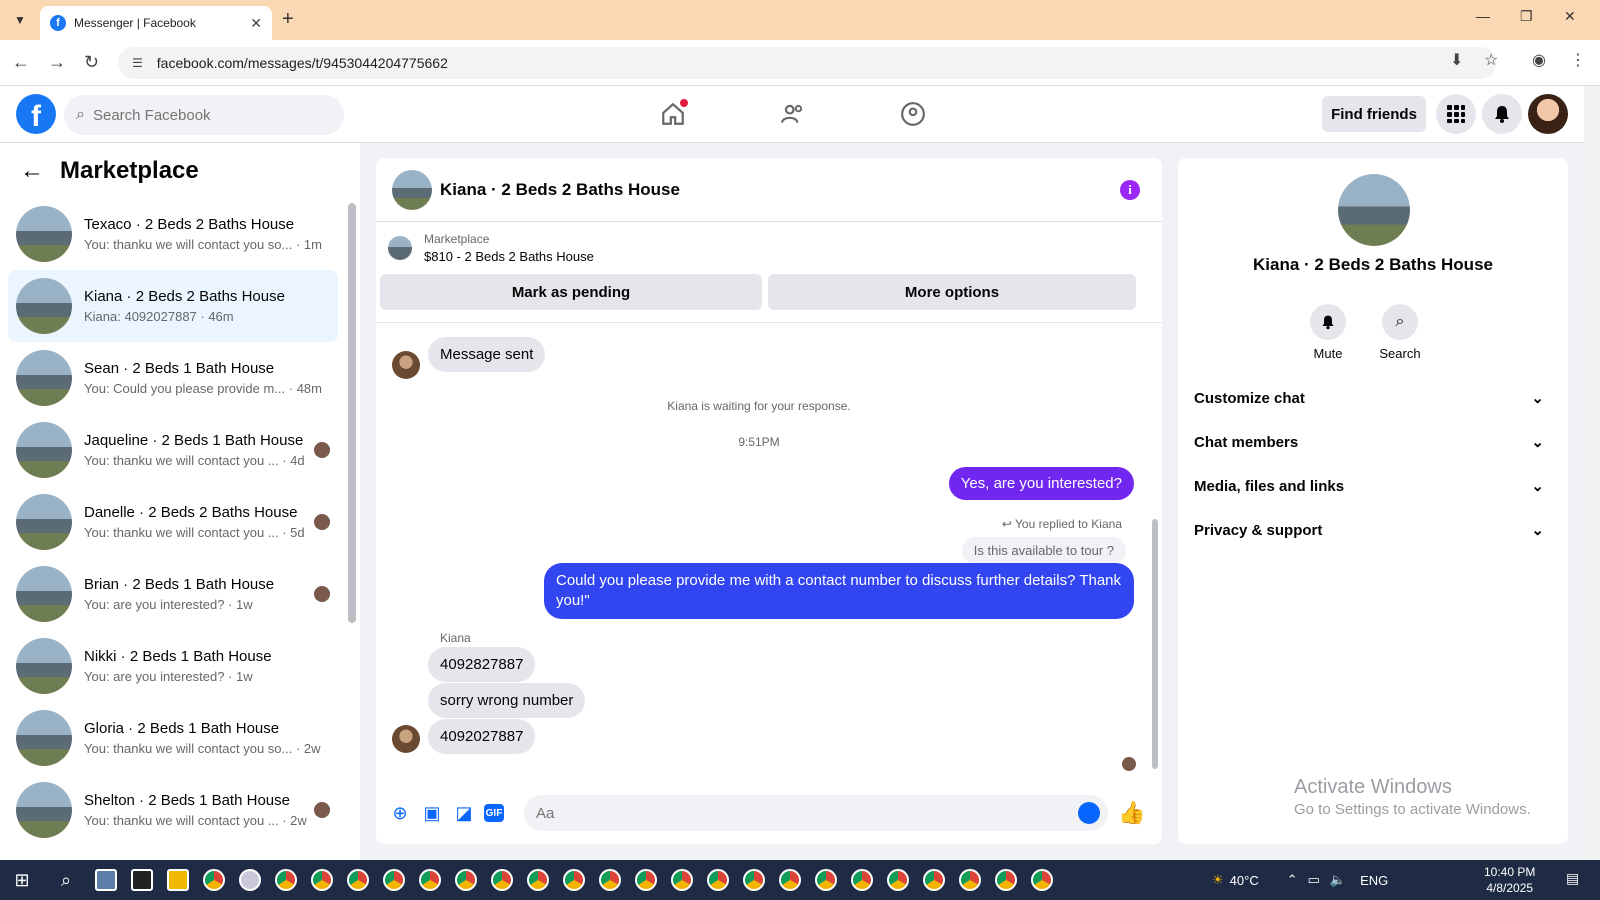 This screenshot has height=900, width=1600. I want to click on reload-icon: ↻, so click(91, 62).